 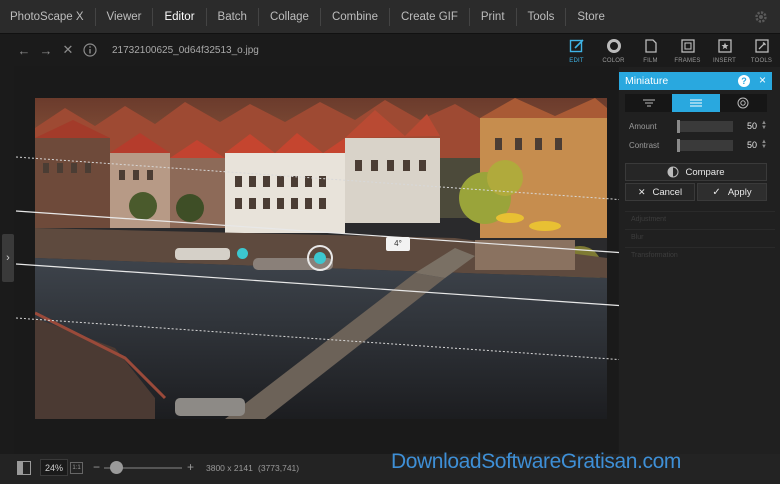 What do you see at coordinates (687, 61) in the screenshot?
I see `tab-frames-label: FRAMES` at bounding box center [687, 61].